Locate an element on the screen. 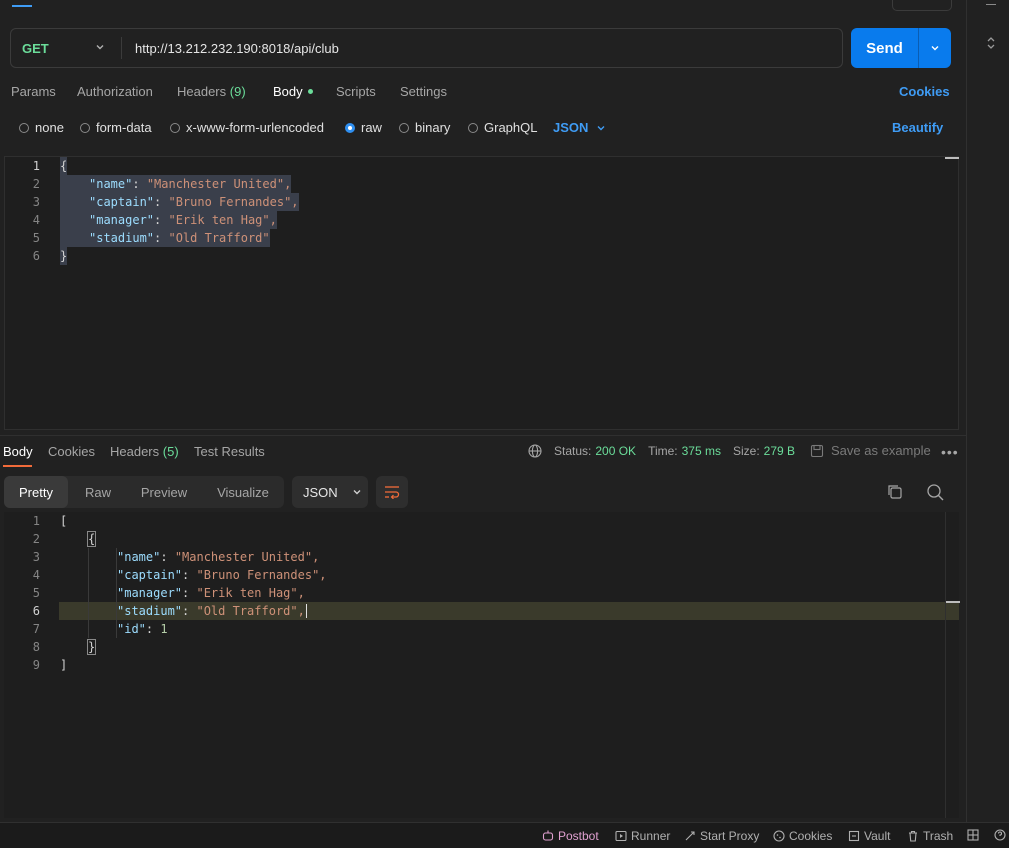 The height and width of the screenshot is (848, 1009). tab-params: Params is located at coordinates (33, 91).